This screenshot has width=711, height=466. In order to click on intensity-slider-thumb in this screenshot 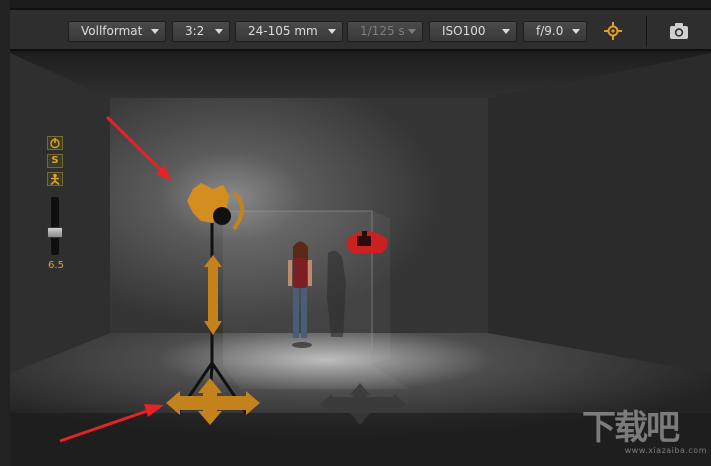, I will do `click(55, 232)`.